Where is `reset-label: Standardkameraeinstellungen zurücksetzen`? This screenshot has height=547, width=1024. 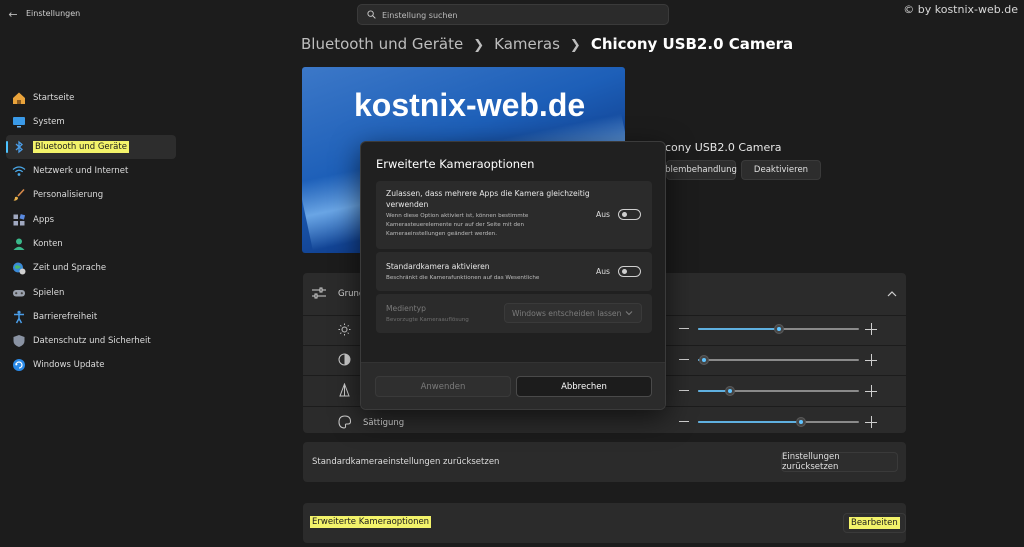 reset-label: Standardkameraeinstellungen zurücksetzen is located at coordinates (406, 462).